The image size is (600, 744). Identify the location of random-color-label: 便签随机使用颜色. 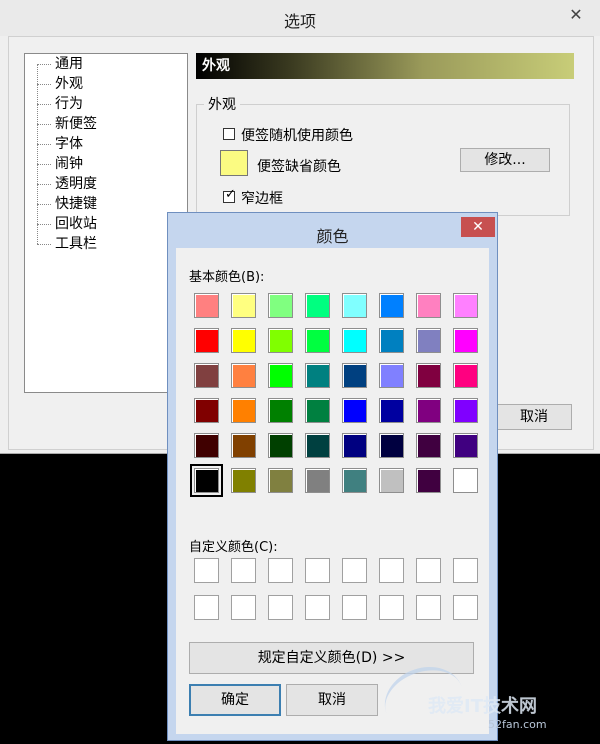
(297, 136).